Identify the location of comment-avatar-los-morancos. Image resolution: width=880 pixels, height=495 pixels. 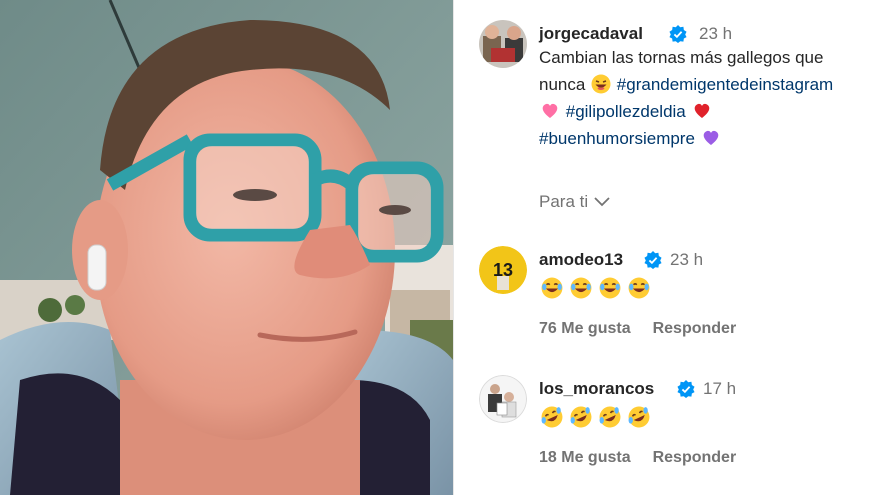
(503, 399).